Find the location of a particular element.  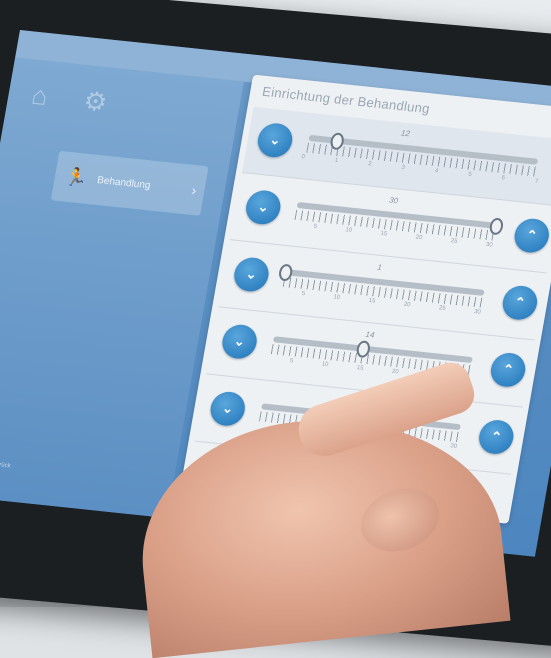

slider-value: 30 is located at coordinates (393, 200).